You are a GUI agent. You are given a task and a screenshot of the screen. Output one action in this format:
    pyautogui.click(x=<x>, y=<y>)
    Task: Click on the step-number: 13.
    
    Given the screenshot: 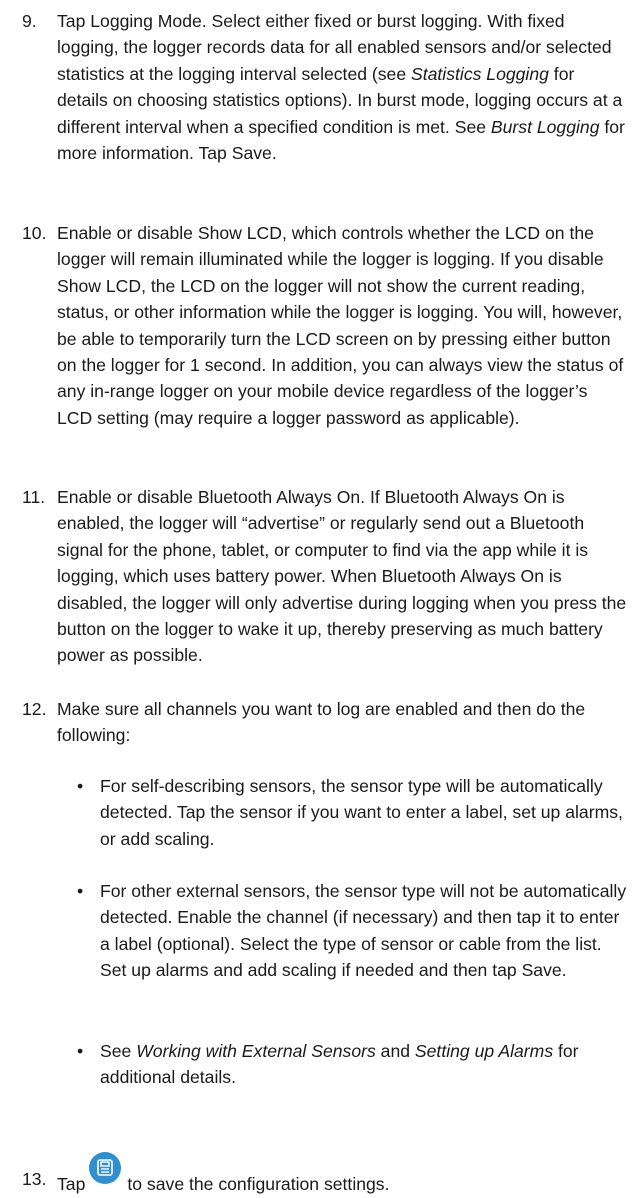 What is the action you would take?
    pyautogui.click(x=34, y=1179)
    